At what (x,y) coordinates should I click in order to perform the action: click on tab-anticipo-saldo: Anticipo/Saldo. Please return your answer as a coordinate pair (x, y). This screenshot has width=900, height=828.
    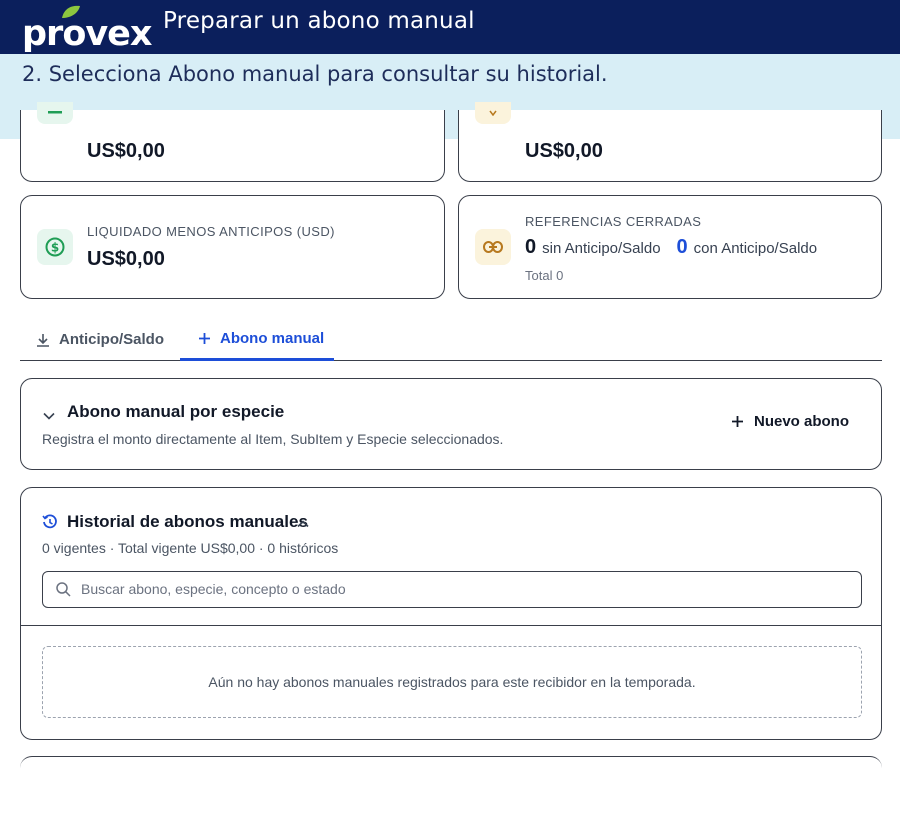
    Looking at the image, I should click on (100, 339).